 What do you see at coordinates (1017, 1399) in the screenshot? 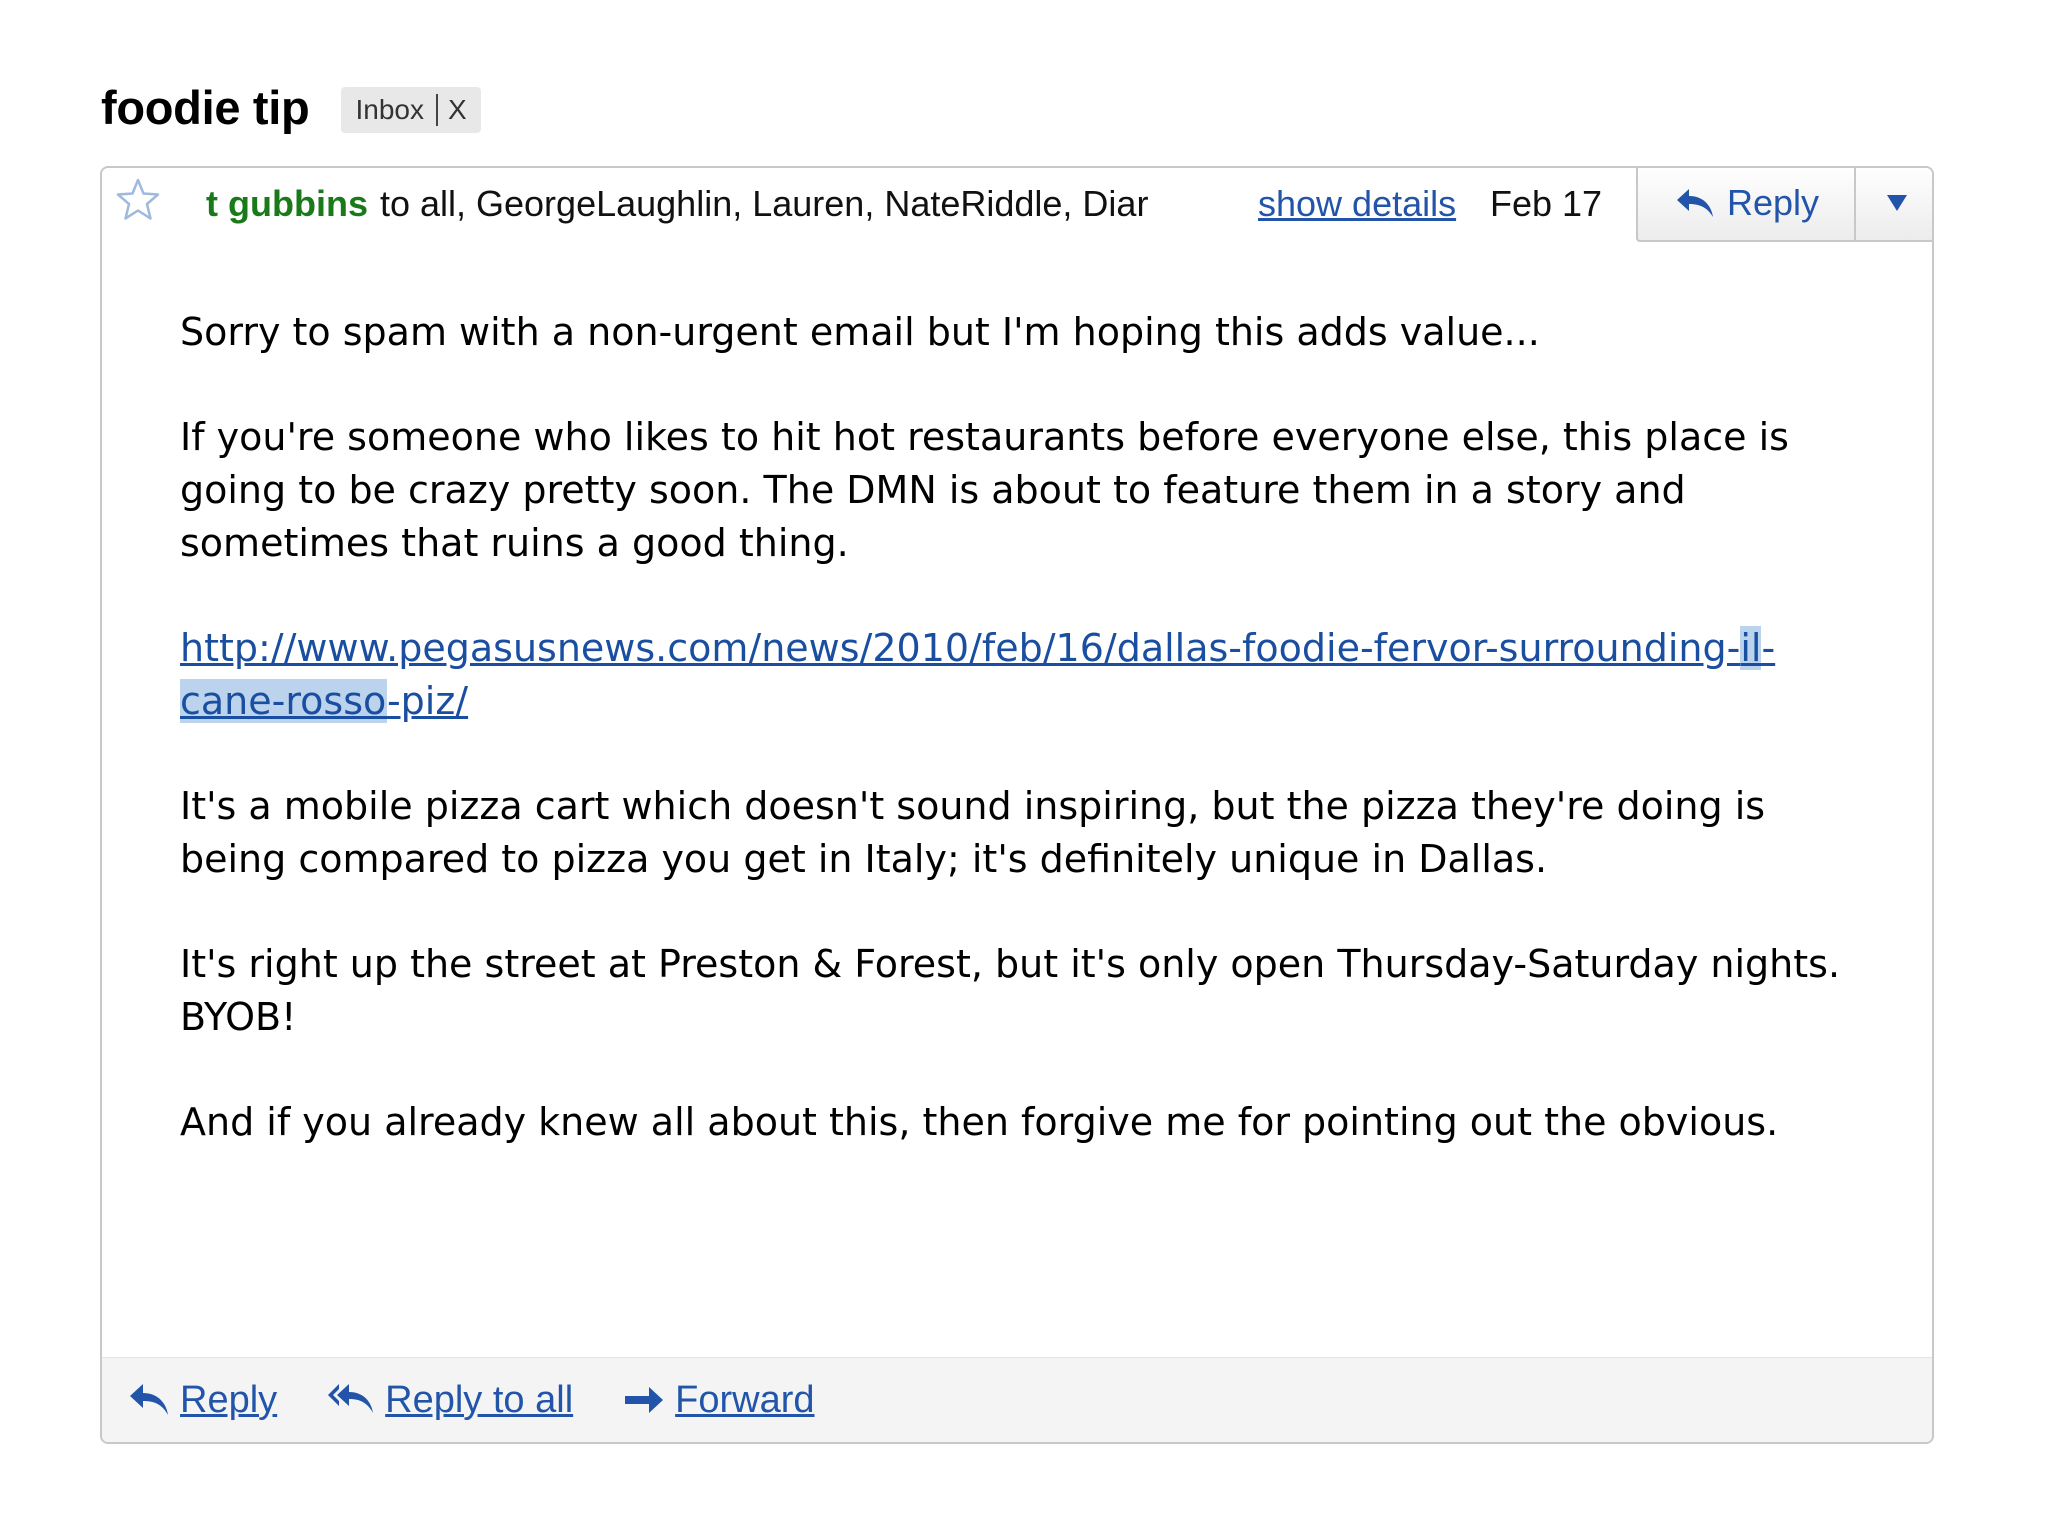
I see `message-footer: Reply Reply to all Forward` at bounding box center [1017, 1399].